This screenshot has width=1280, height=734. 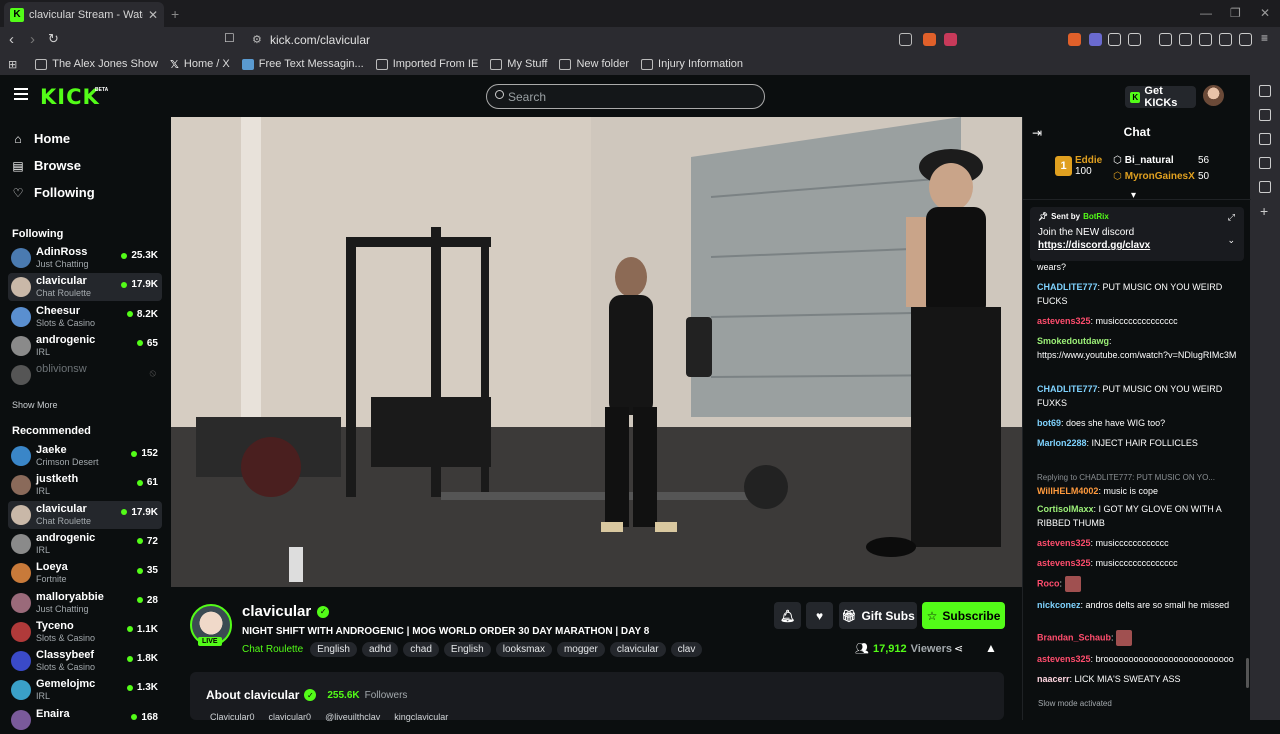 I want to click on chat-username: Smokedoutdawg, so click(x=1073, y=341).